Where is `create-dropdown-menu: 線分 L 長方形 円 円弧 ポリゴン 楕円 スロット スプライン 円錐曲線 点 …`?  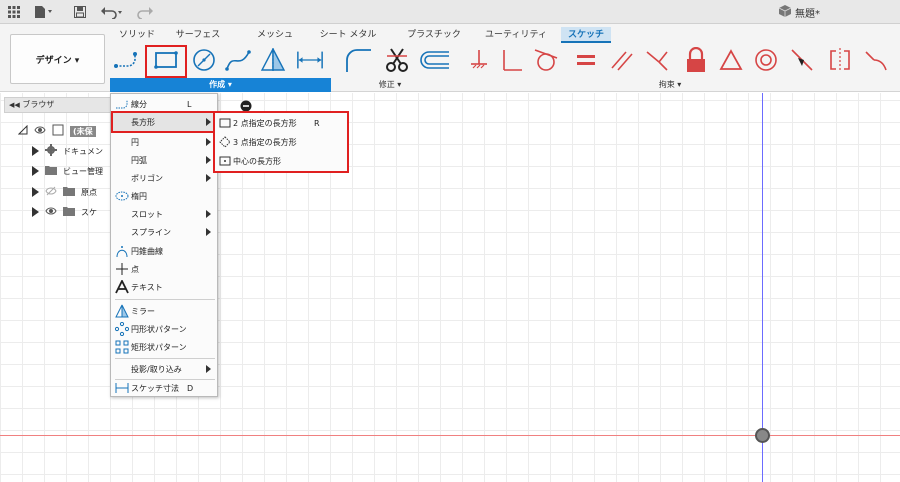 create-dropdown-menu: 線分 L 長方形 円 円弧 ポリゴン 楕円 スロット スプライン 円錐曲線 点 … is located at coordinates (164, 245).